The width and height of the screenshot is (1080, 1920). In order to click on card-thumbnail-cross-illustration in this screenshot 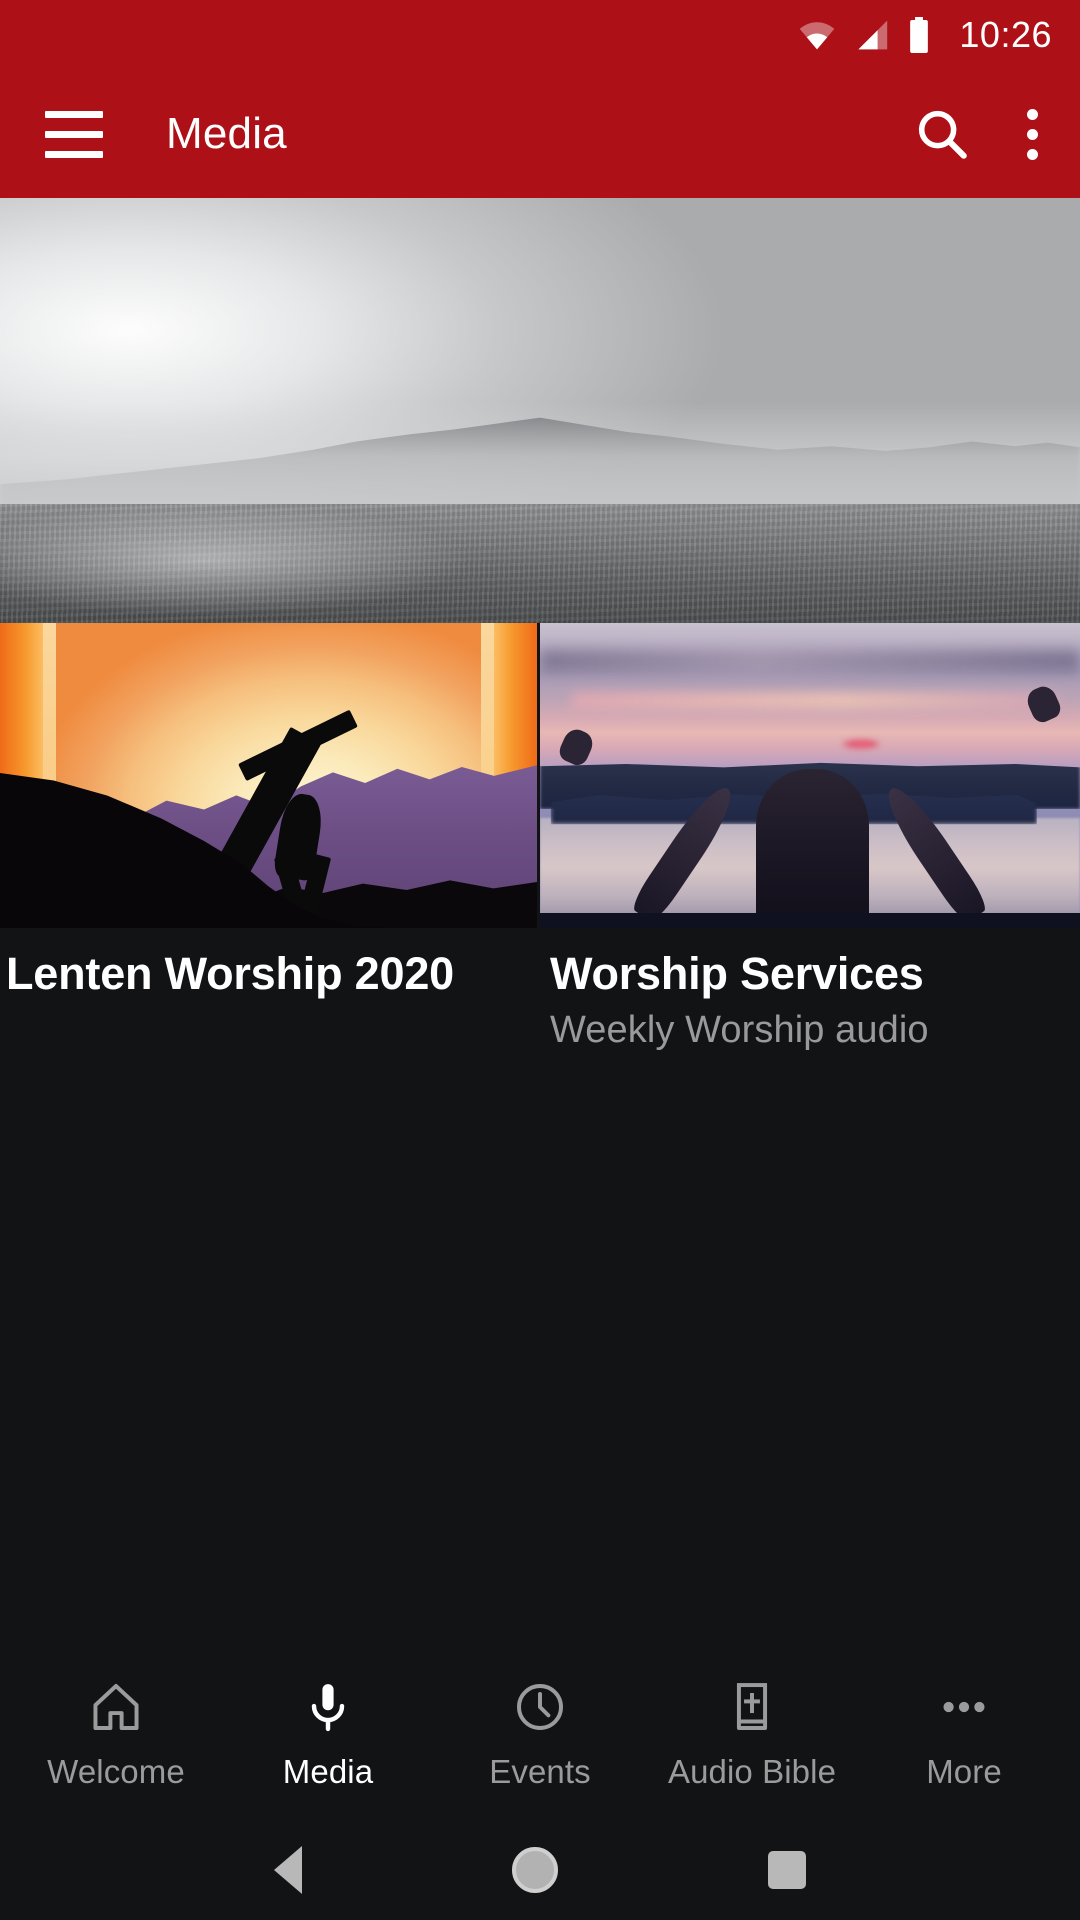, I will do `click(268, 775)`.